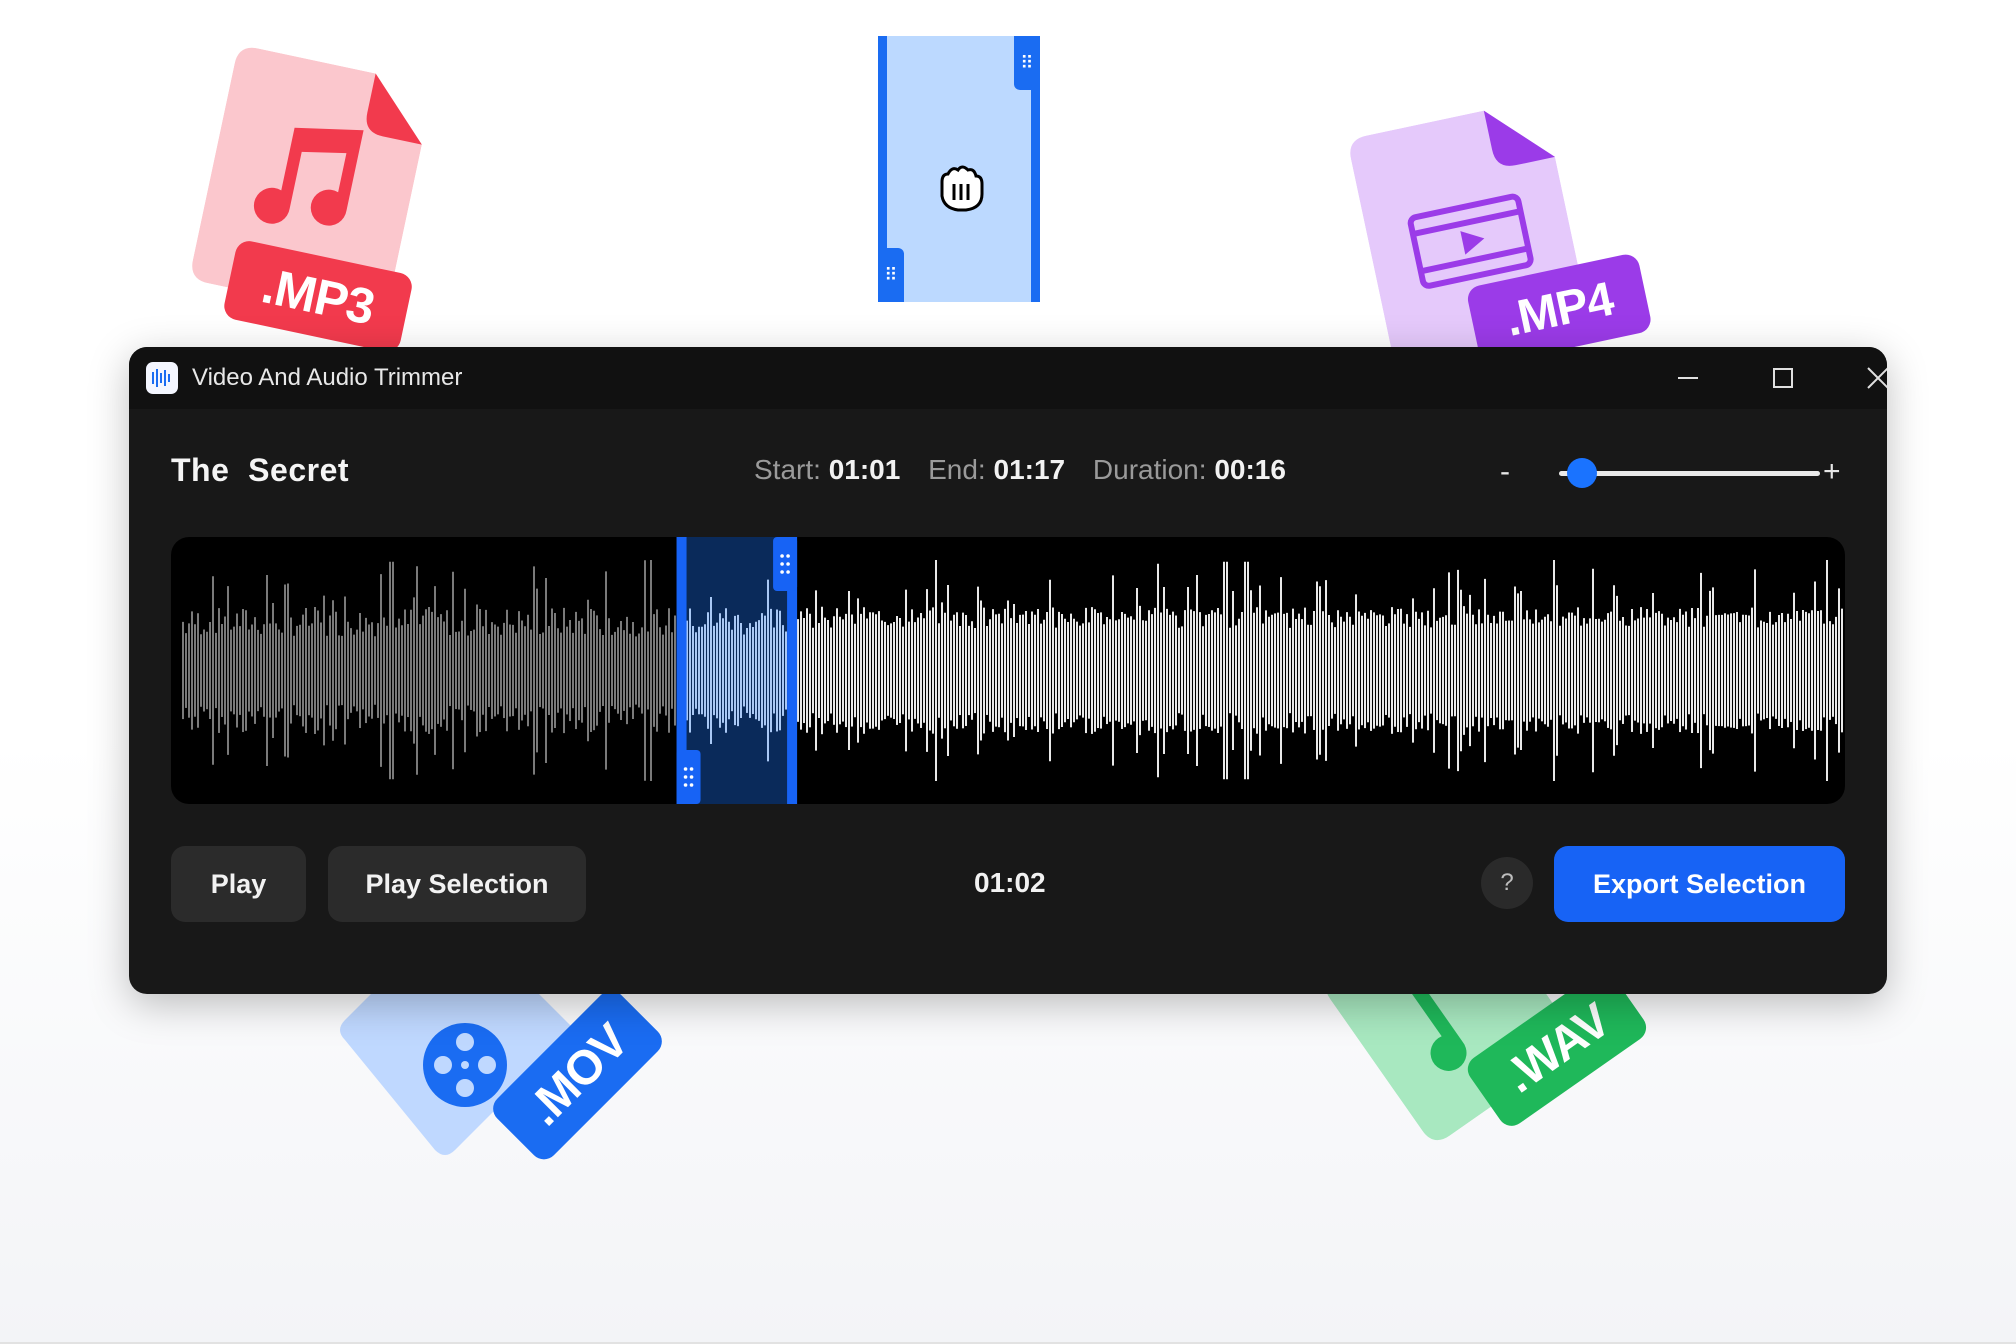 This screenshot has width=2016, height=1344. I want to click on selection-end-grip, so click(785, 564).